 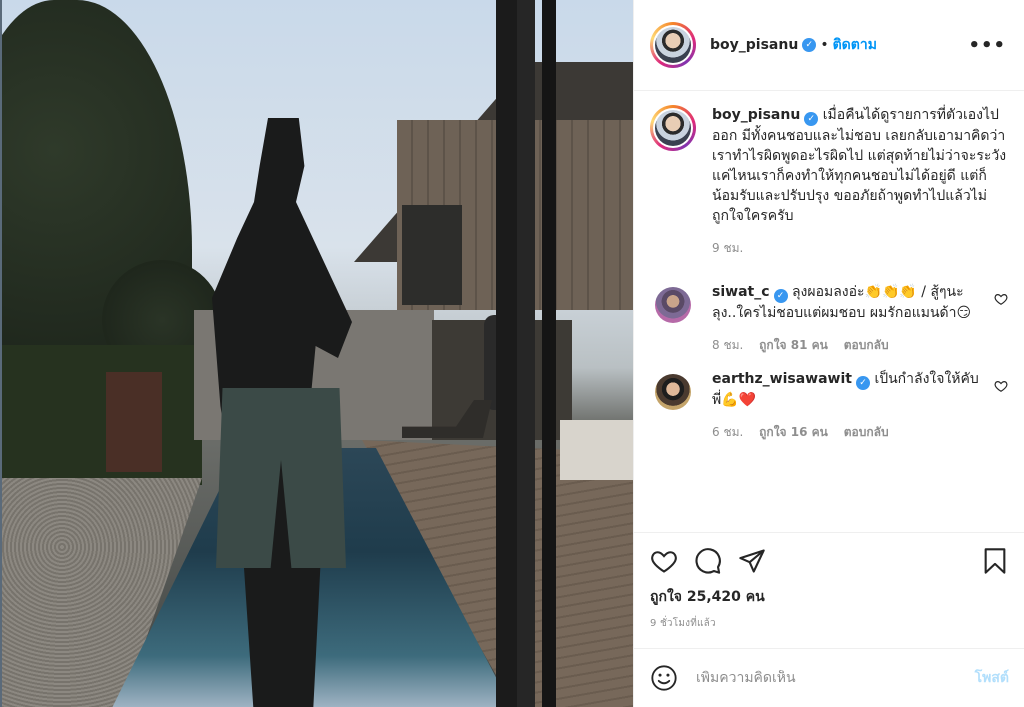 What do you see at coordinates (782, 379) in the screenshot?
I see `comment-username: earthz_wisawawit` at bounding box center [782, 379].